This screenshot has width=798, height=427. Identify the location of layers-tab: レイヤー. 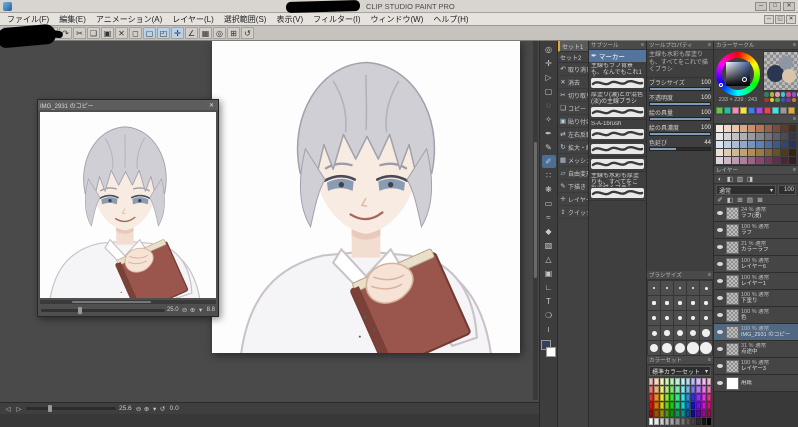
(727, 170).